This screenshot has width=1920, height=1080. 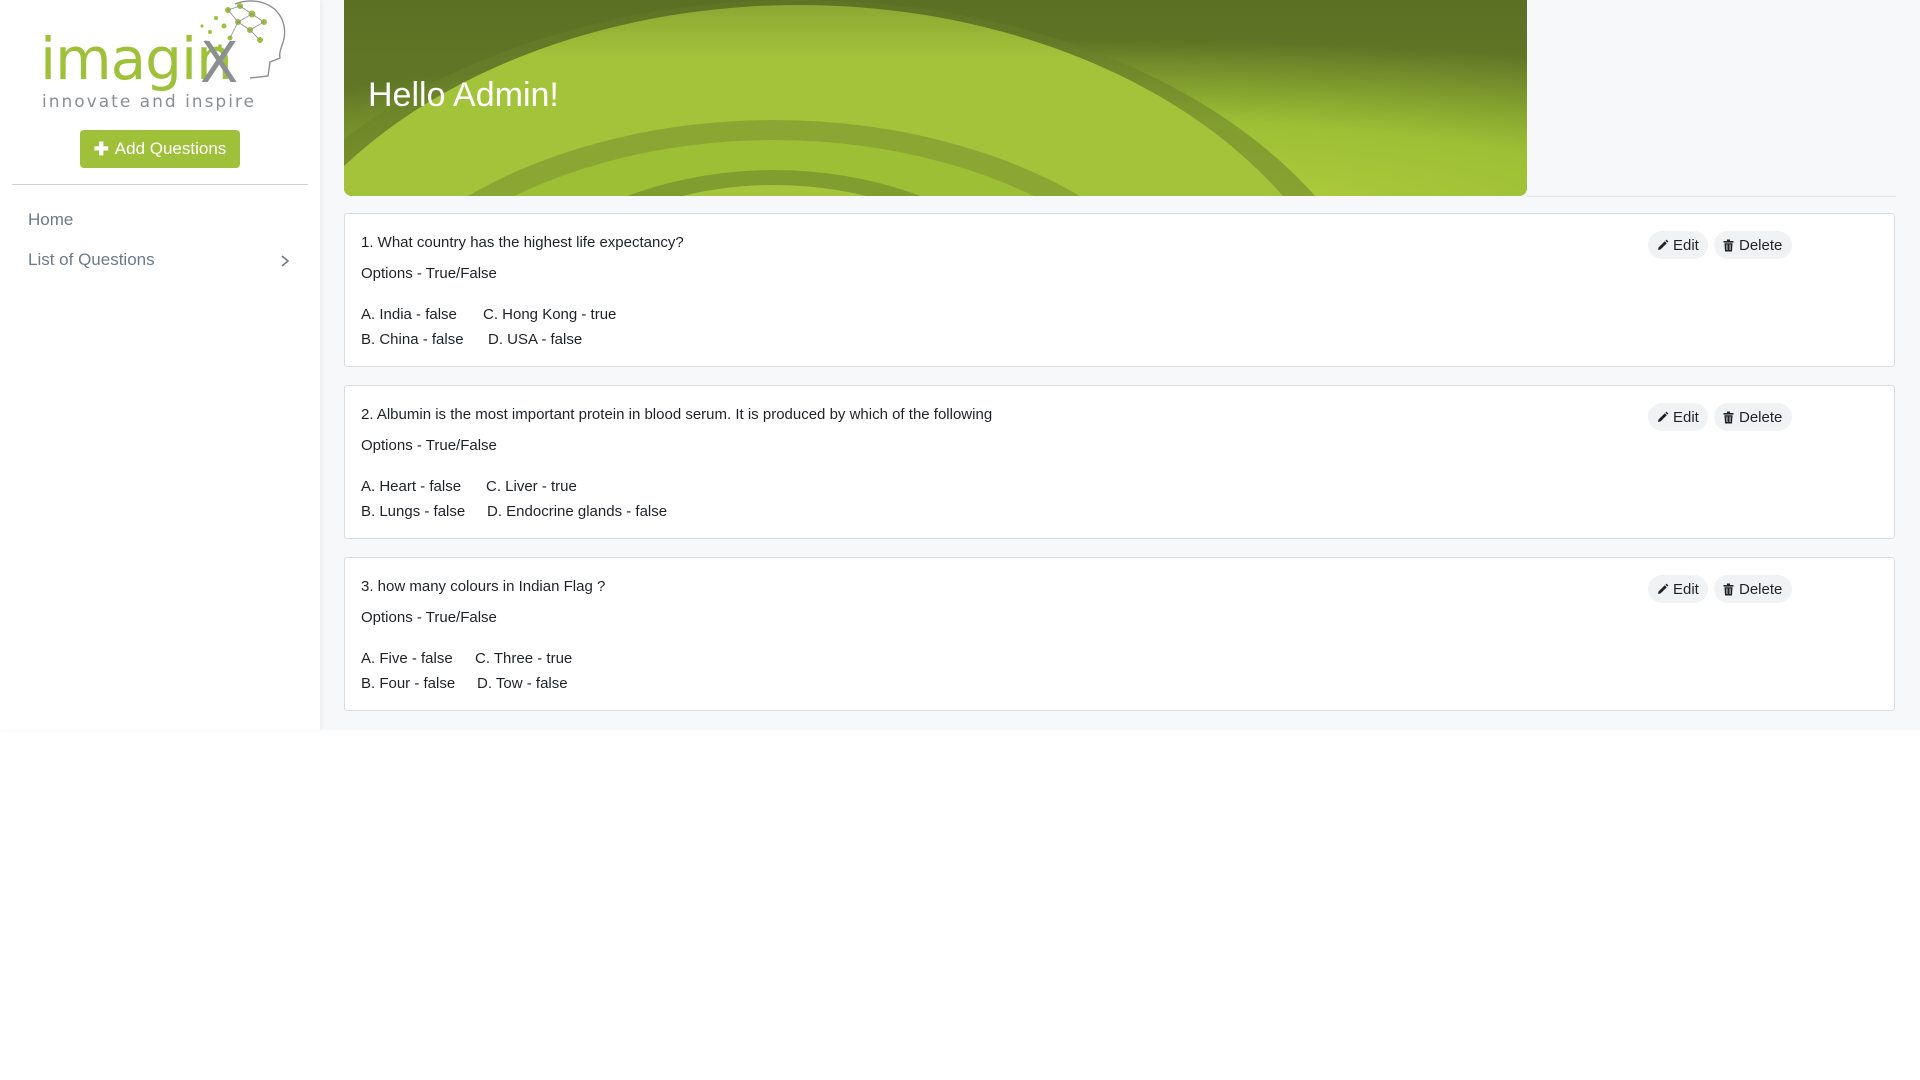 What do you see at coordinates (550, 314) in the screenshot?
I see `option-c: C. Hong Kong - true` at bounding box center [550, 314].